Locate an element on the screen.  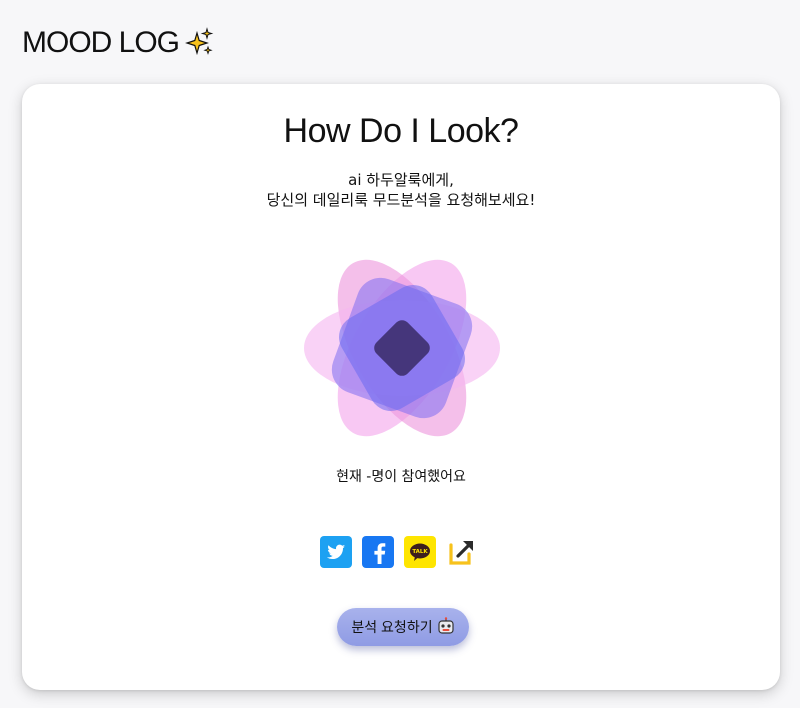
kakao-share-icon: TALK is located at coordinates (420, 552).